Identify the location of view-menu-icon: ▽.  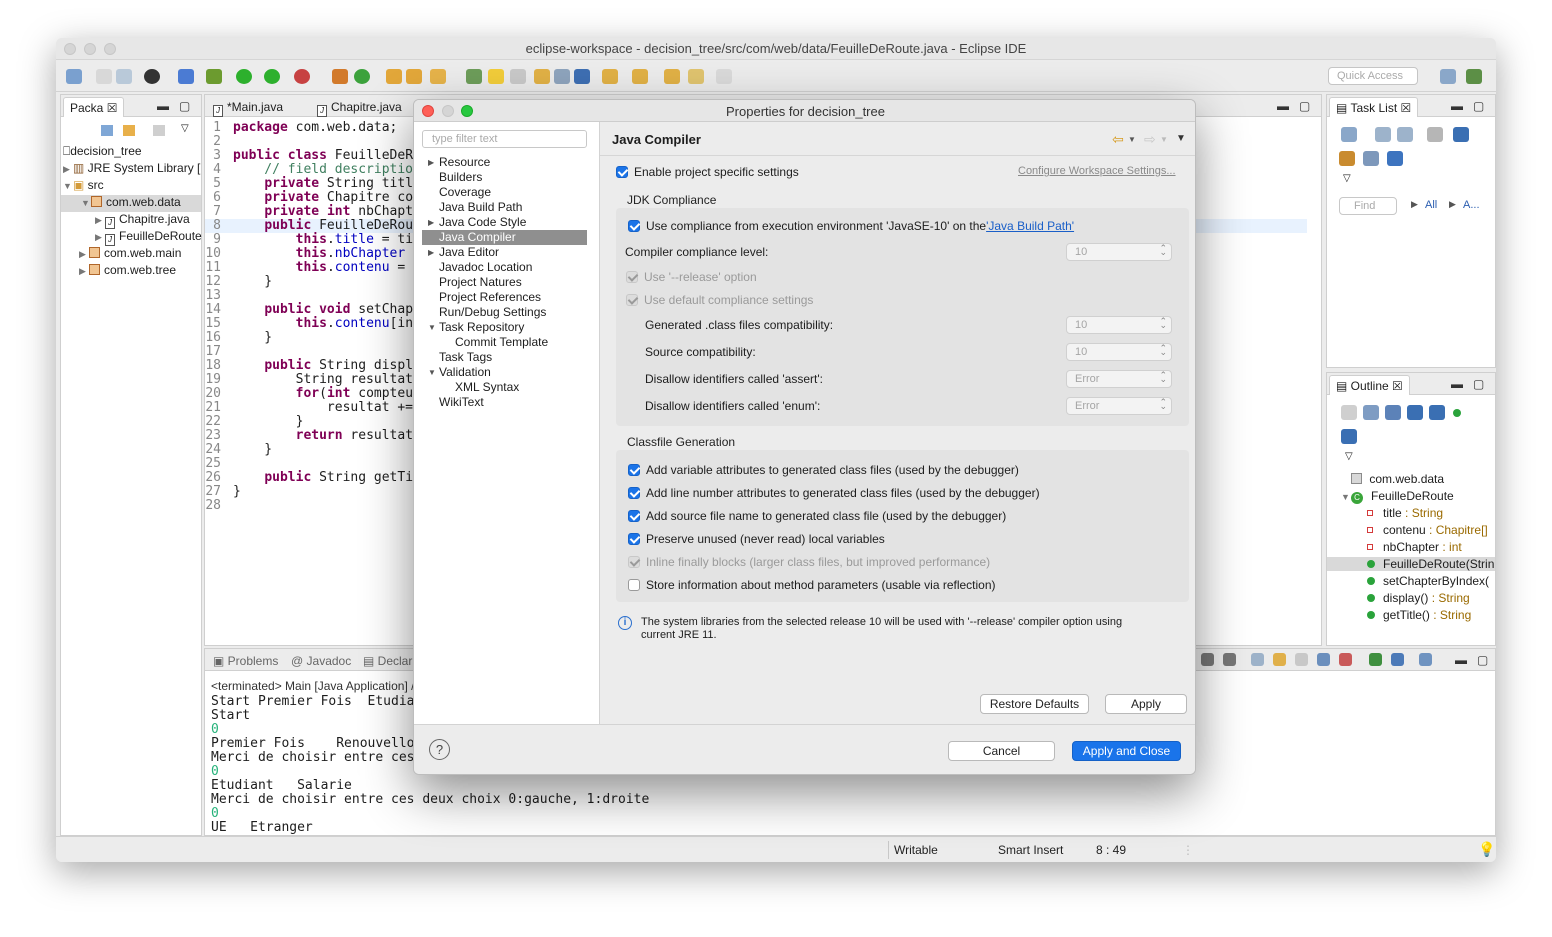
(1347, 178).